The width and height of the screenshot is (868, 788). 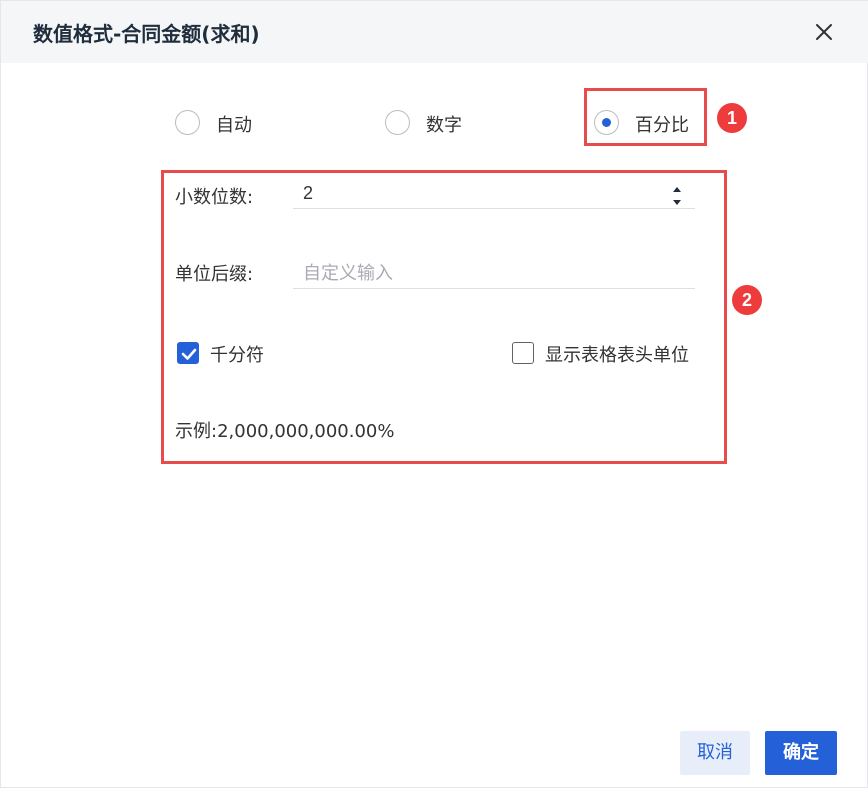 I want to click on stepper-up-icon, so click(x=677, y=185).